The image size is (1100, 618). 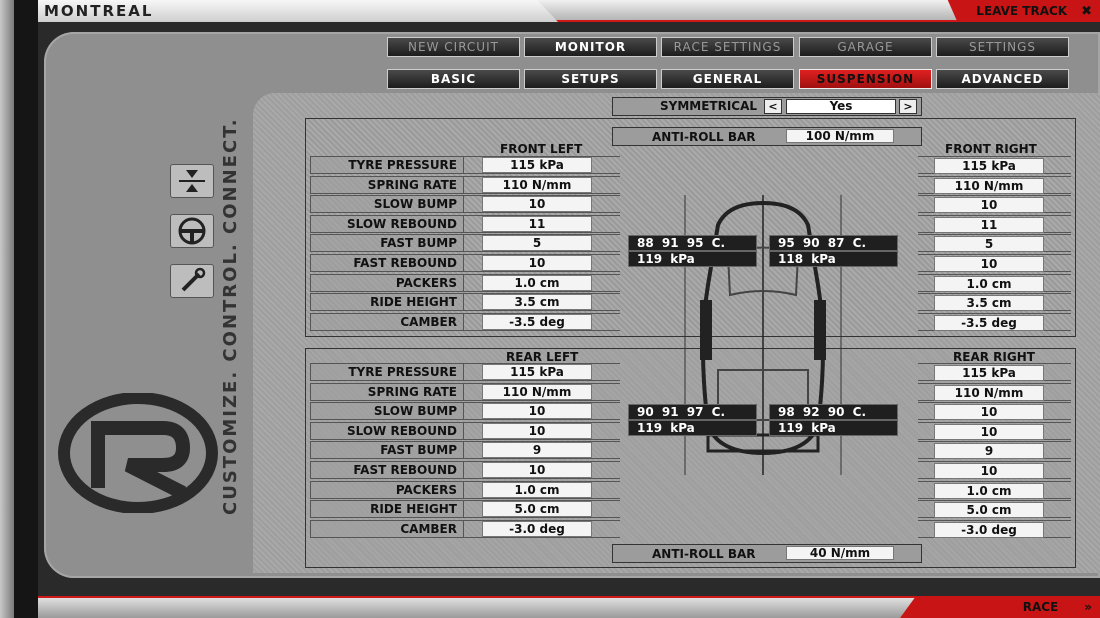 What do you see at coordinates (840, 553) in the screenshot?
I see `rear-anti-roll-value: 40 N/mm` at bounding box center [840, 553].